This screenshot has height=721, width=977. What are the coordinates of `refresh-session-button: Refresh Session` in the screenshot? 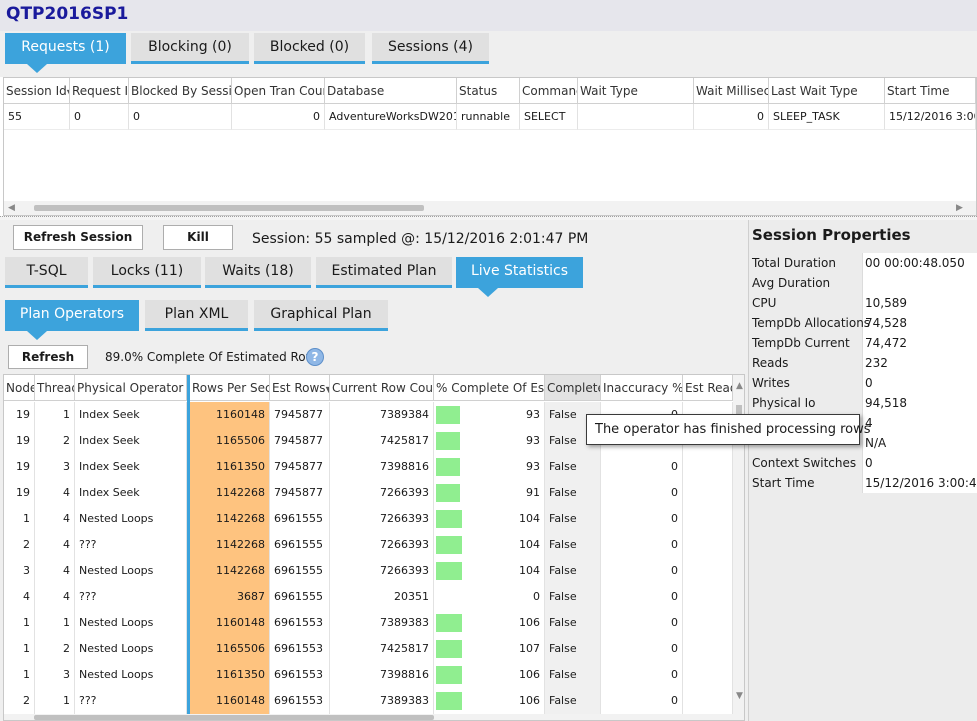 It's located at (78, 237).